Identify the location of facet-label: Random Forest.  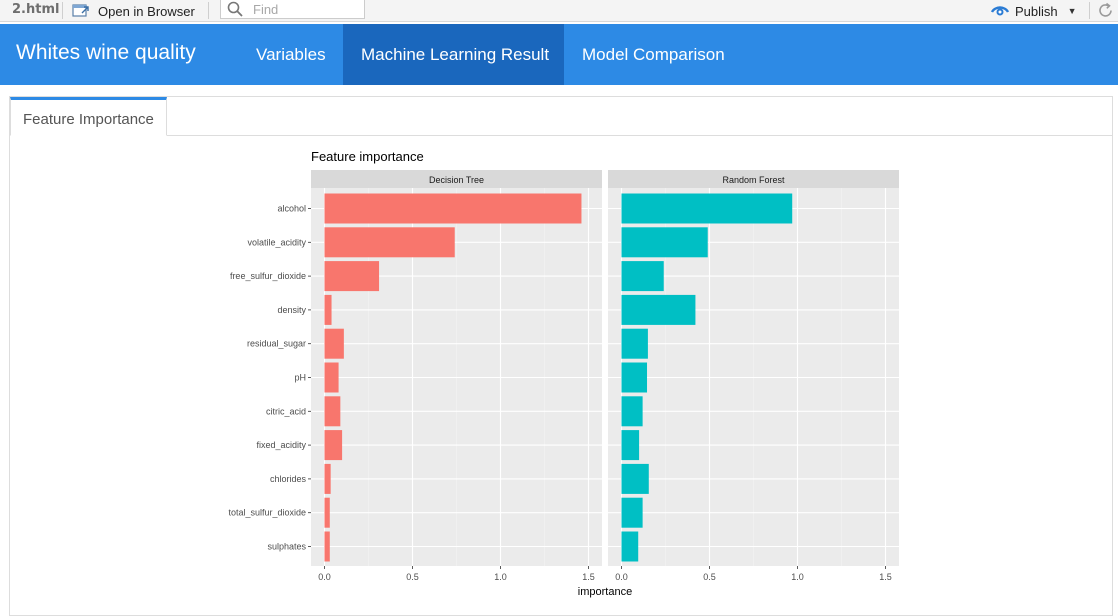
(753, 180).